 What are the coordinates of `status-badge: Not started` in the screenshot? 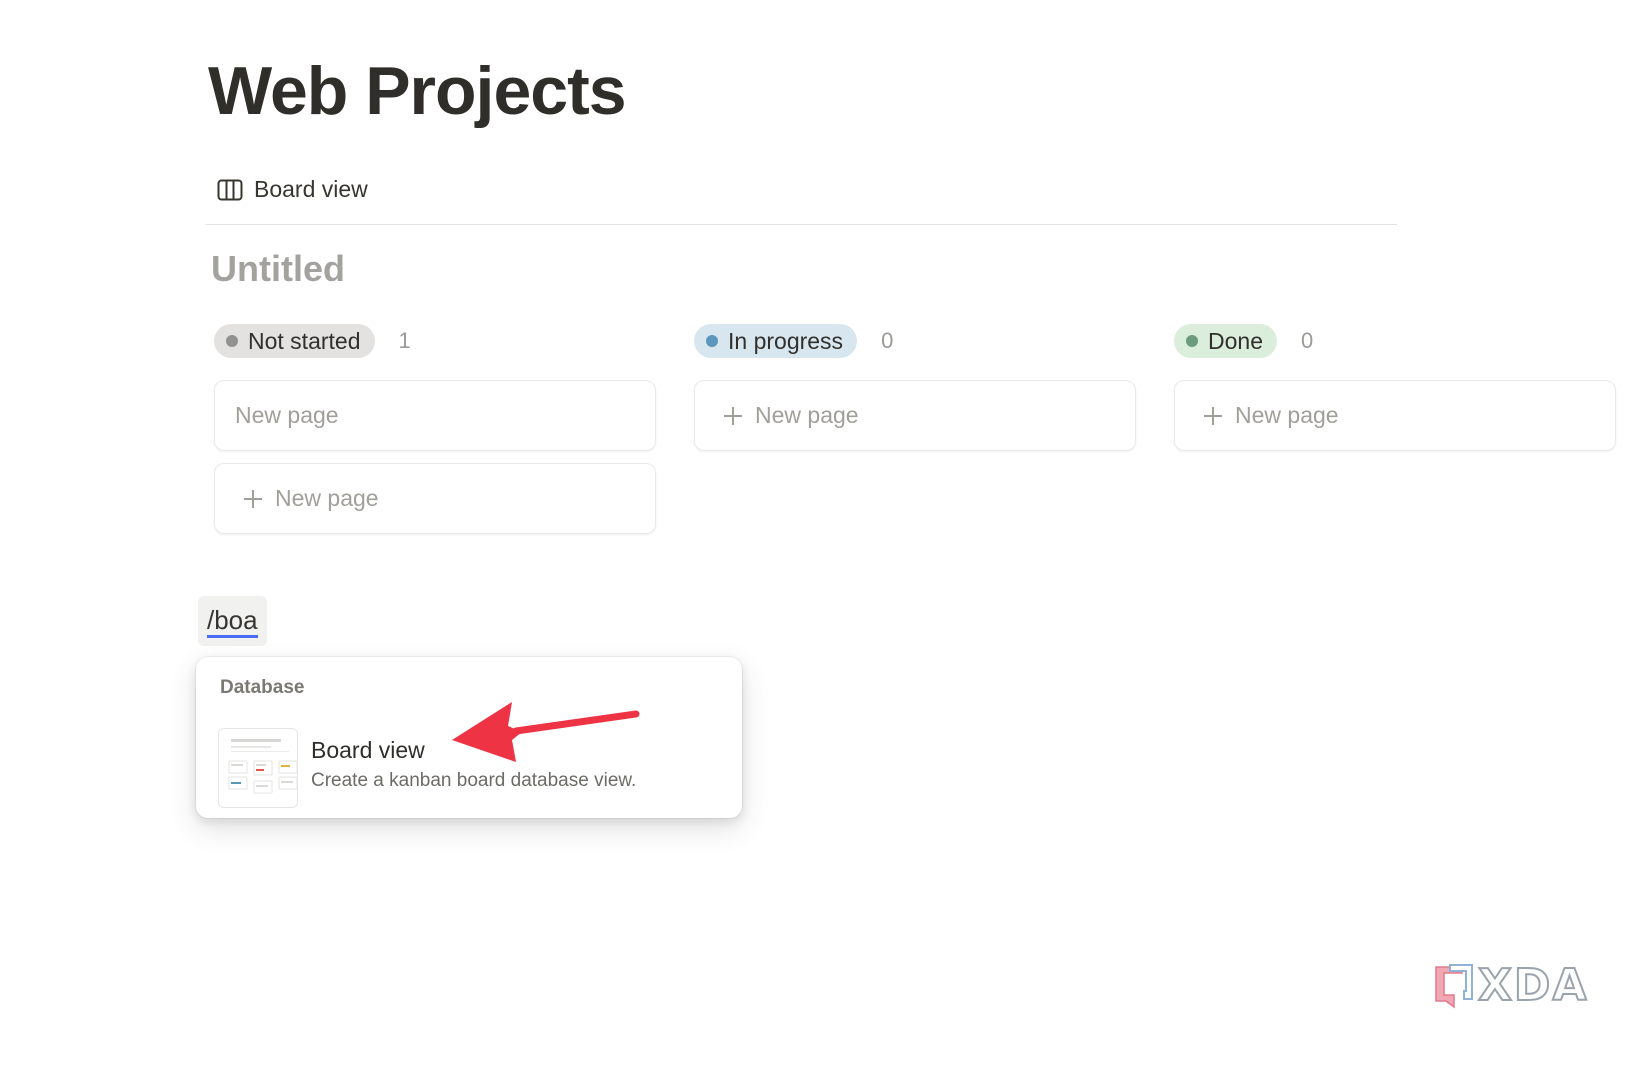 It's located at (294, 341).